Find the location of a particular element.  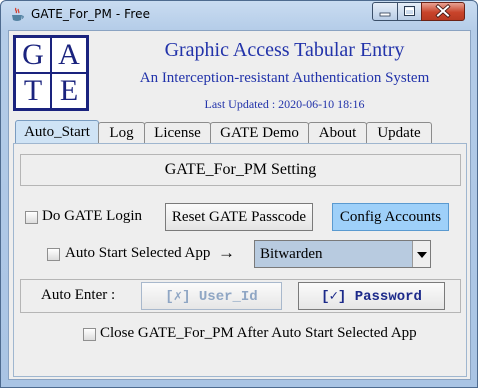

window-title: GATE_For_PM - Free is located at coordinates (91, 14).